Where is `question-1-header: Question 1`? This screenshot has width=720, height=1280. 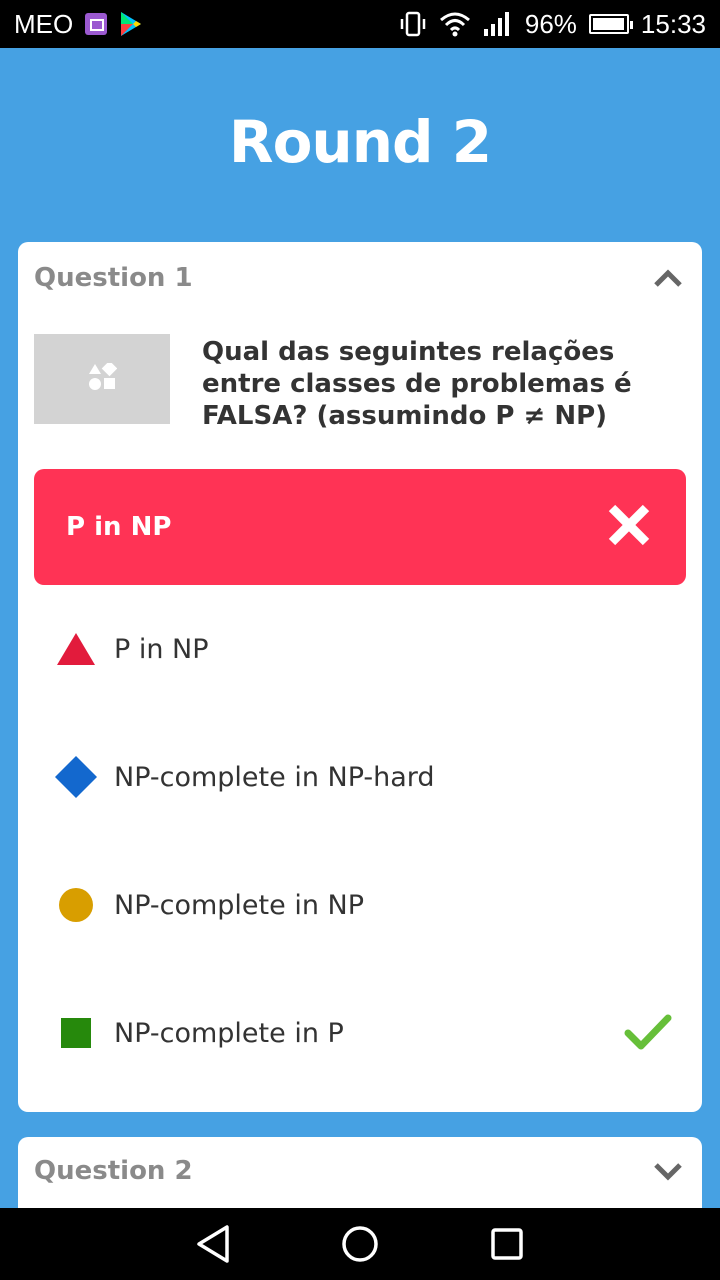 question-1-header: Question 1 is located at coordinates (360, 278).